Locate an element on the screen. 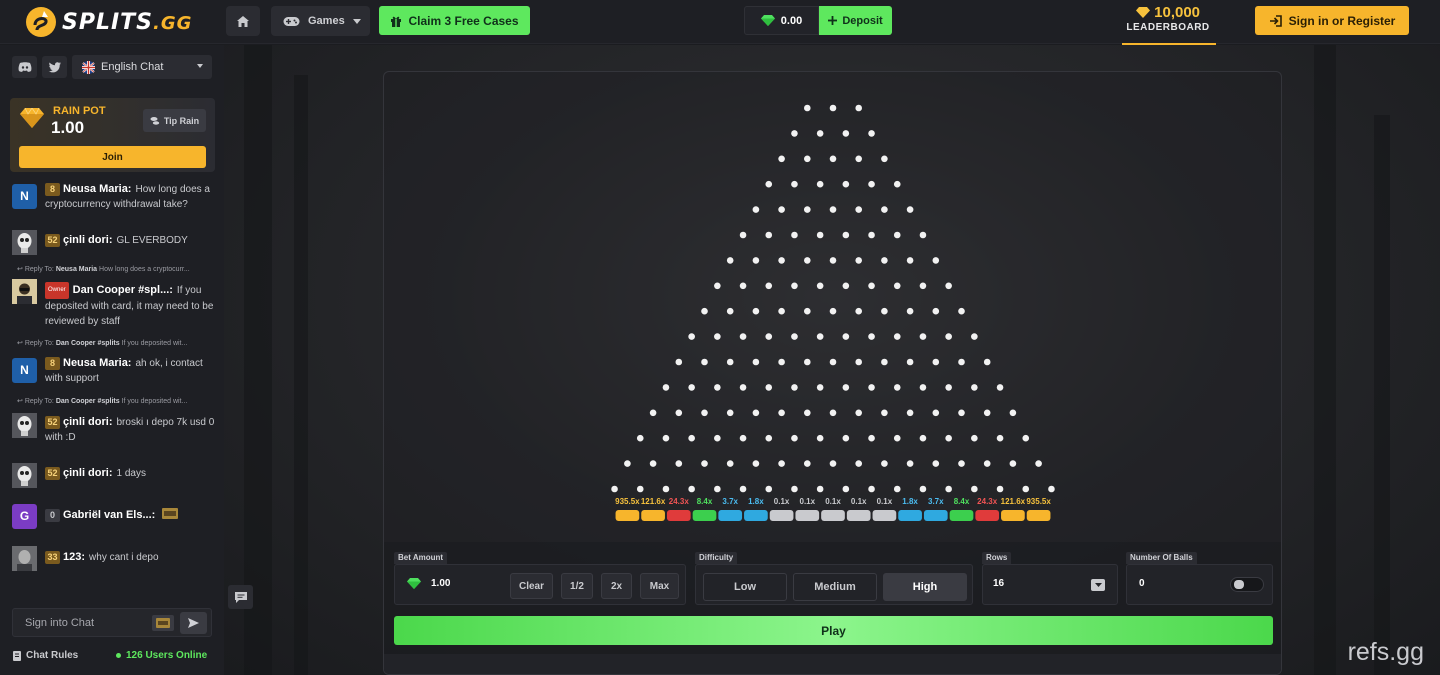 This screenshot has height=675, width=1440. claim-free-cases-button: Claim 3 Free Cases is located at coordinates (454, 20).